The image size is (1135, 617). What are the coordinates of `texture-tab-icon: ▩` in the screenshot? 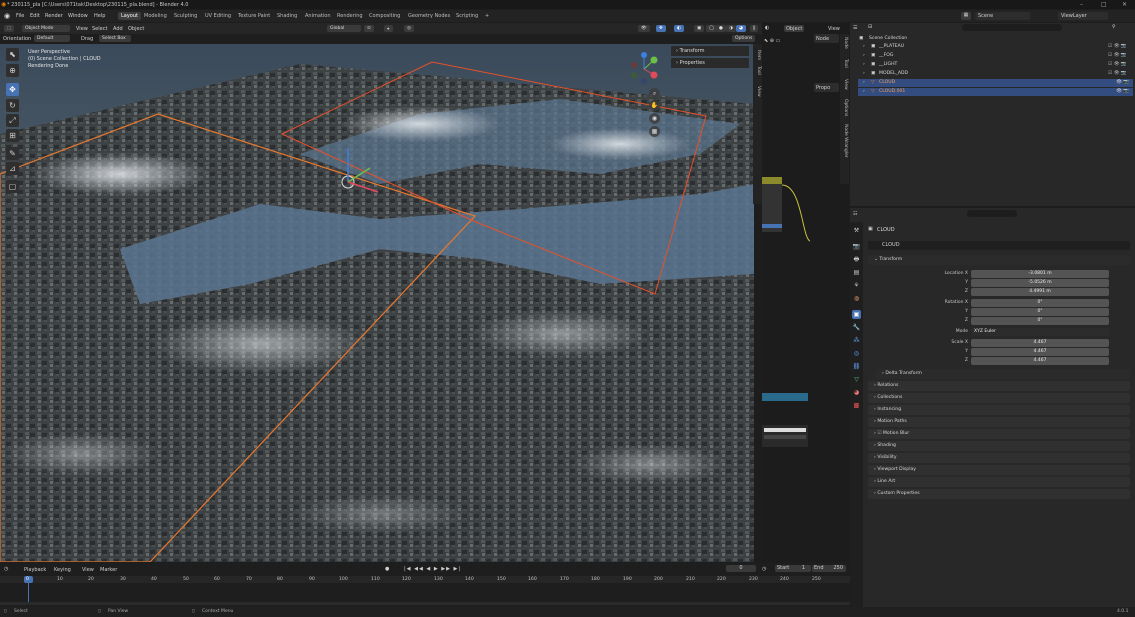 It's located at (856, 405).